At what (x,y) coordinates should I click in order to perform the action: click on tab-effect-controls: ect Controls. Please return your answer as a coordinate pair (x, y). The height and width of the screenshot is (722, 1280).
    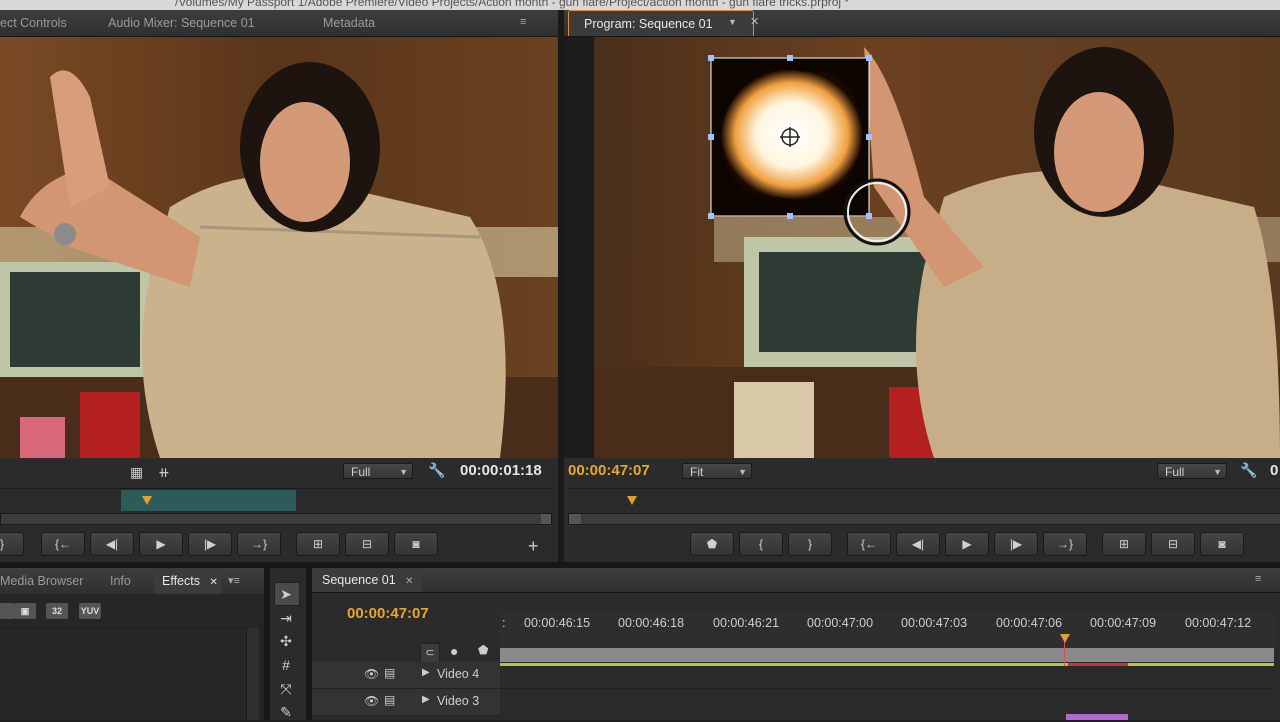
    Looking at the image, I should click on (42, 23).